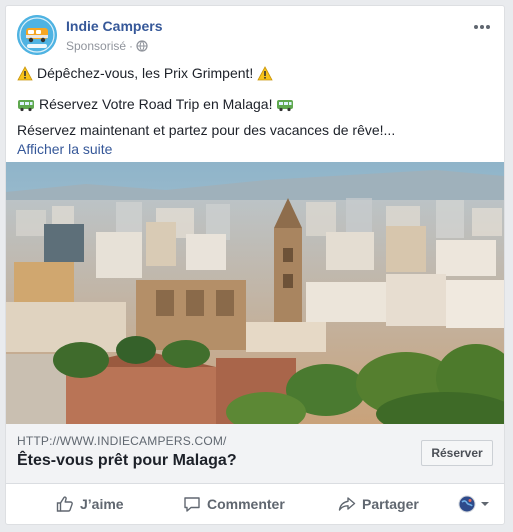 This screenshot has height=532, width=513. Describe the element at coordinates (145, 73) in the screenshot. I see `headline-text: Dépêchez-vous, les Prix Grimpent!` at that location.